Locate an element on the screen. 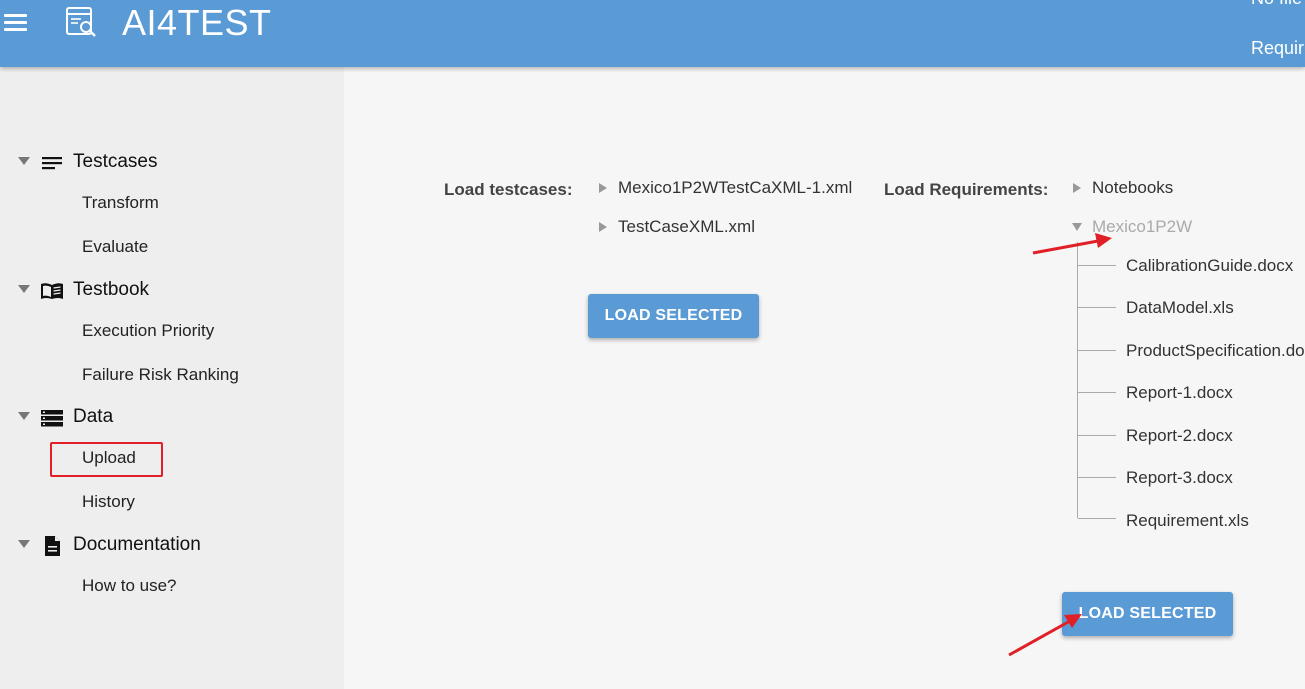 The width and height of the screenshot is (1305, 689). requirement-file-item: DataModel.xls is located at coordinates (1180, 308).